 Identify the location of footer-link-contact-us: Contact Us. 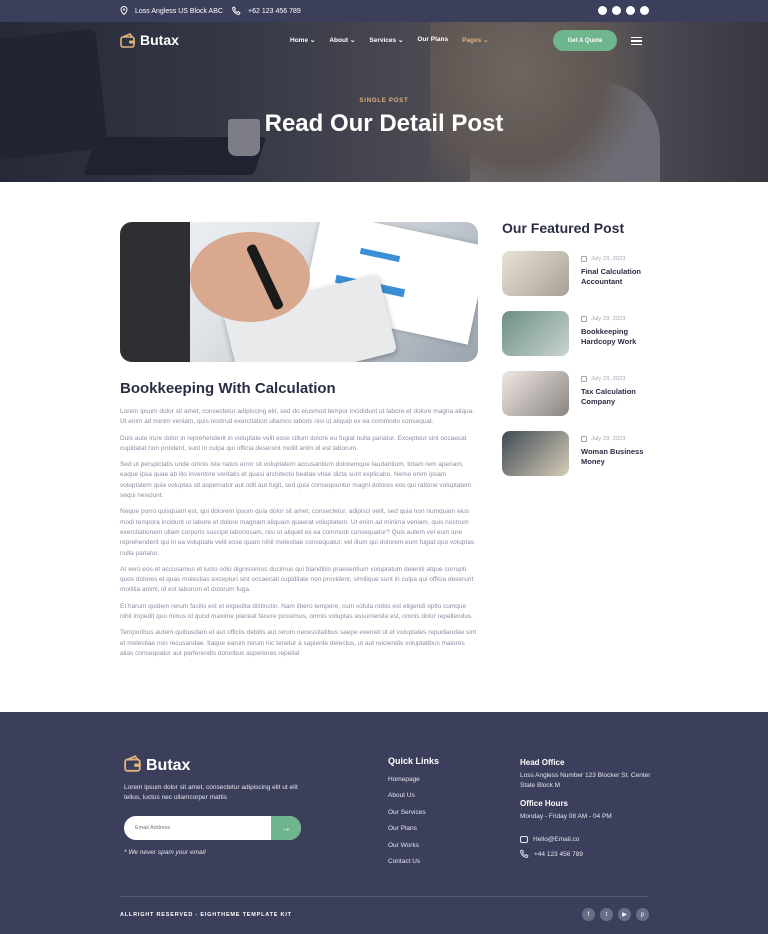
(413, 861).